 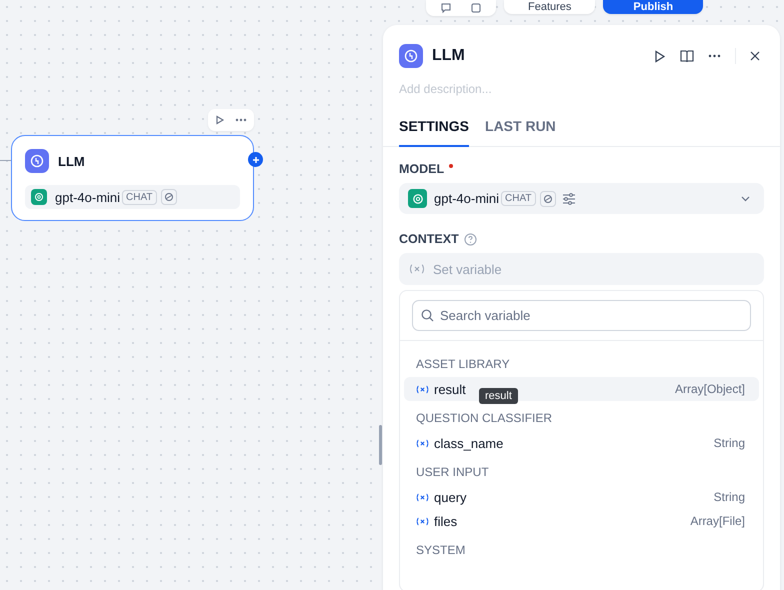 I want to click on chevron-down-icon, so click(x=745, y=199).